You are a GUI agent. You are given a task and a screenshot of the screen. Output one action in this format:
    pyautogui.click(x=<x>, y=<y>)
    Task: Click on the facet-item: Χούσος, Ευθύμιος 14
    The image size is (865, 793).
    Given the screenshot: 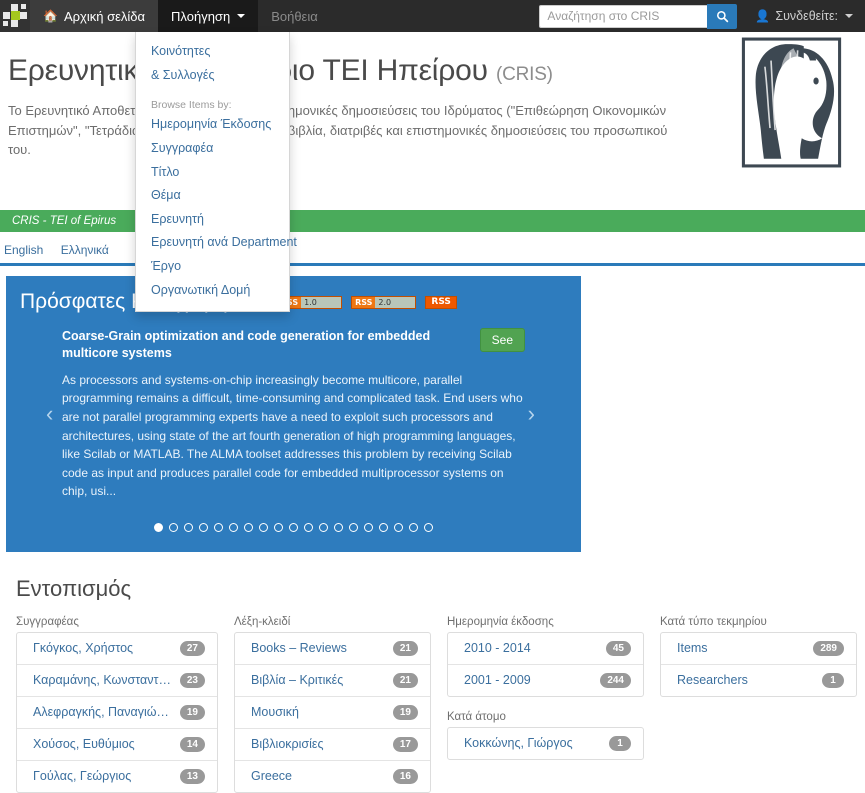 What is the action you would take?
    pyautogui.click(x=117, y=745)
    